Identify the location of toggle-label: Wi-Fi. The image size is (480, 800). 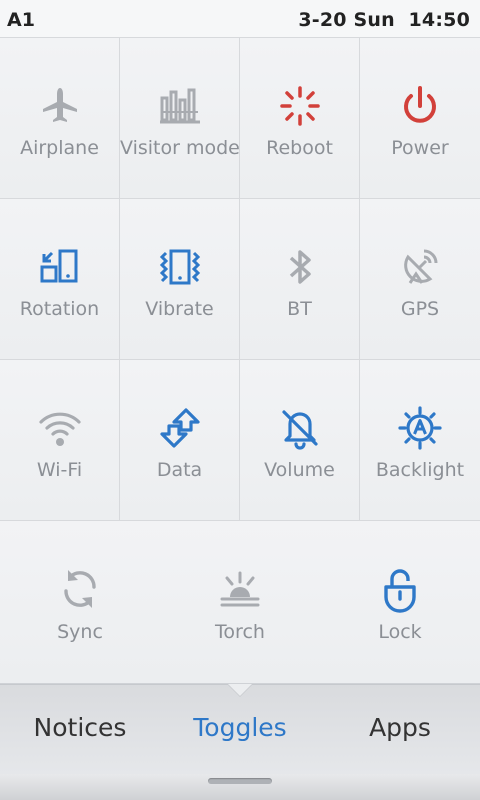
(59, 470).